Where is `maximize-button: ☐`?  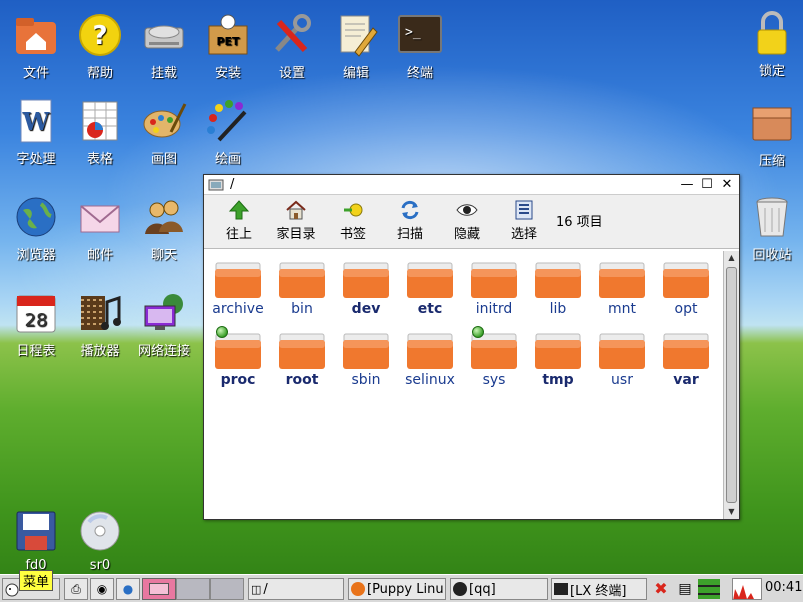
maximize-button: ☐ is located at coordinates (707, 185).